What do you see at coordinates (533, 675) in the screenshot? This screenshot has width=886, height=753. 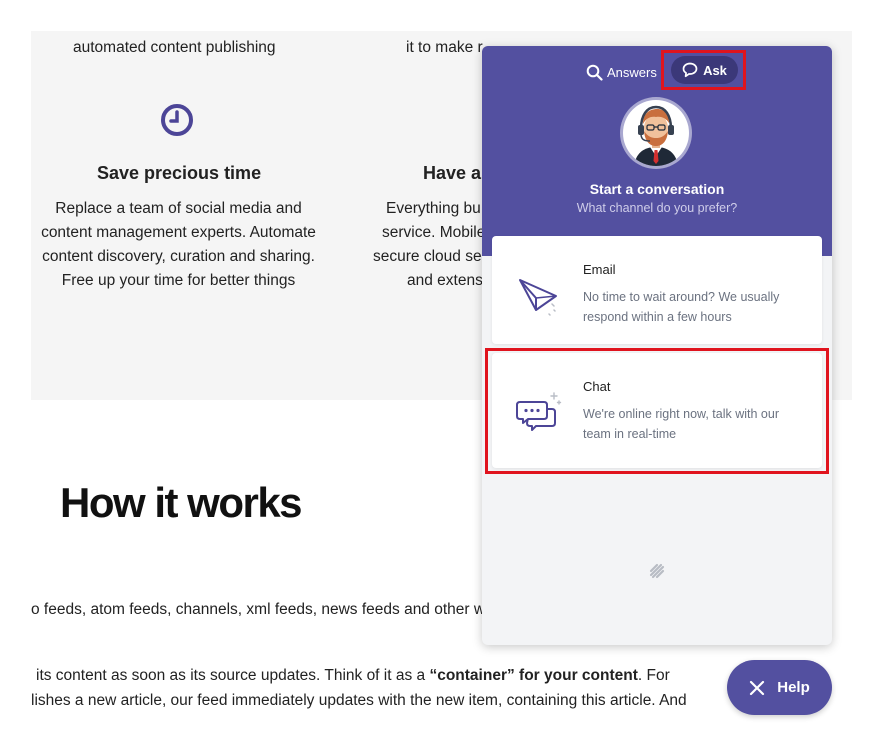 I see `container-emphasis: “container” for your content` at bounding box center [533, 675].